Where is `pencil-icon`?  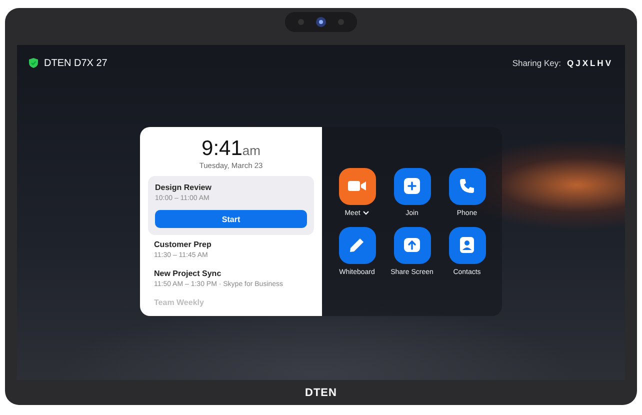
pencil-icon is located at coordinates (357, 245).